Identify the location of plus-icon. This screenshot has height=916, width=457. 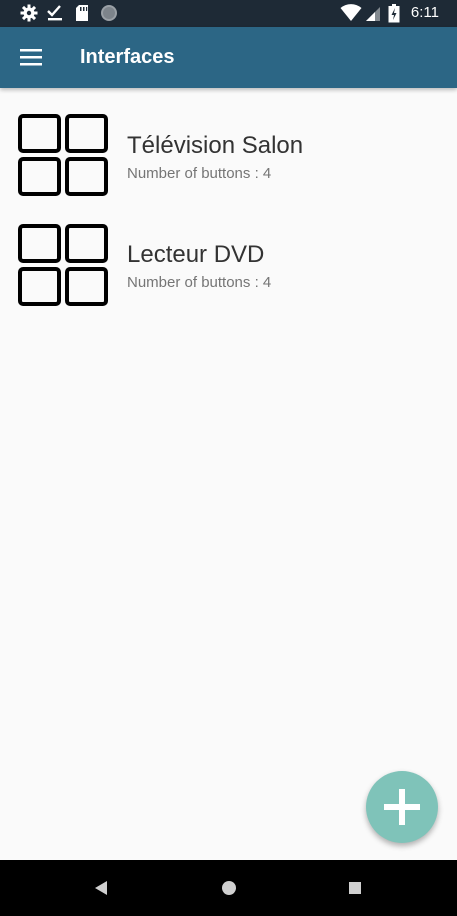
(402, 807).